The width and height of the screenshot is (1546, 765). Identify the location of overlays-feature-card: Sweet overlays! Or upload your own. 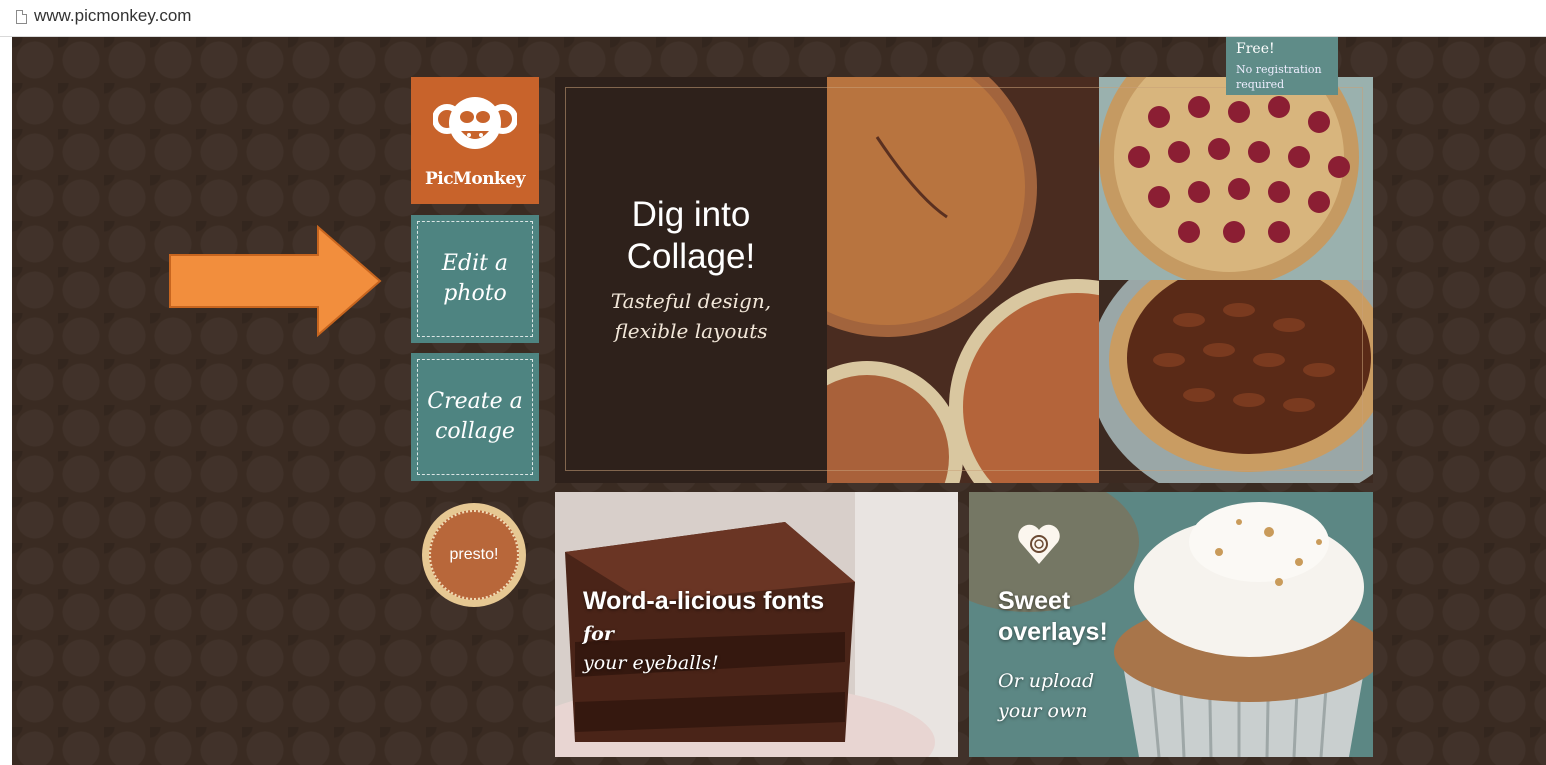
(1171, 624).